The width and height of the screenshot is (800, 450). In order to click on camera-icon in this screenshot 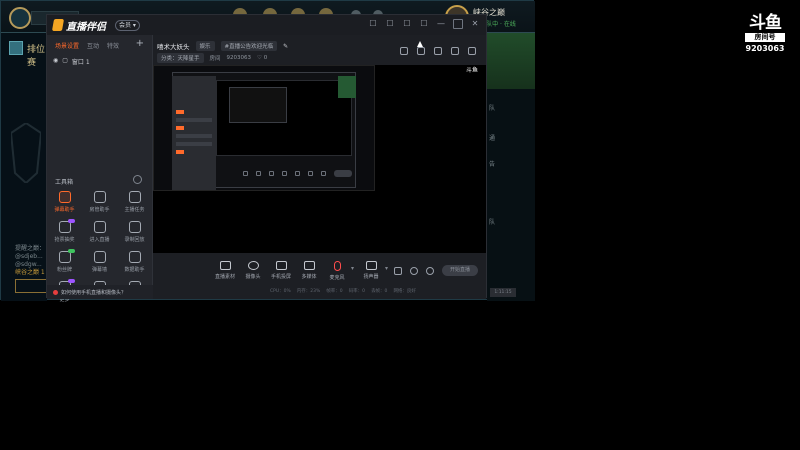, I will do `click(253, 265)`.